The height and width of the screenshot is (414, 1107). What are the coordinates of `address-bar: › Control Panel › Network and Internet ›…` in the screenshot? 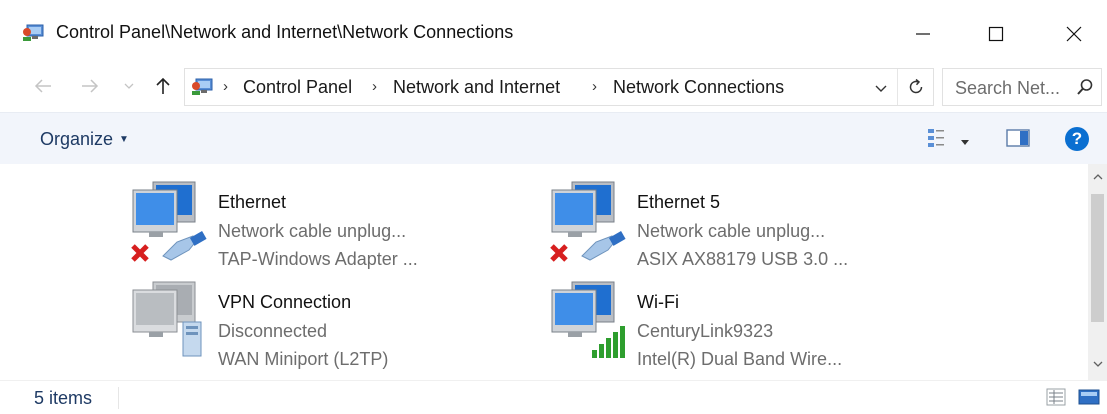 It's located at (559, 87).